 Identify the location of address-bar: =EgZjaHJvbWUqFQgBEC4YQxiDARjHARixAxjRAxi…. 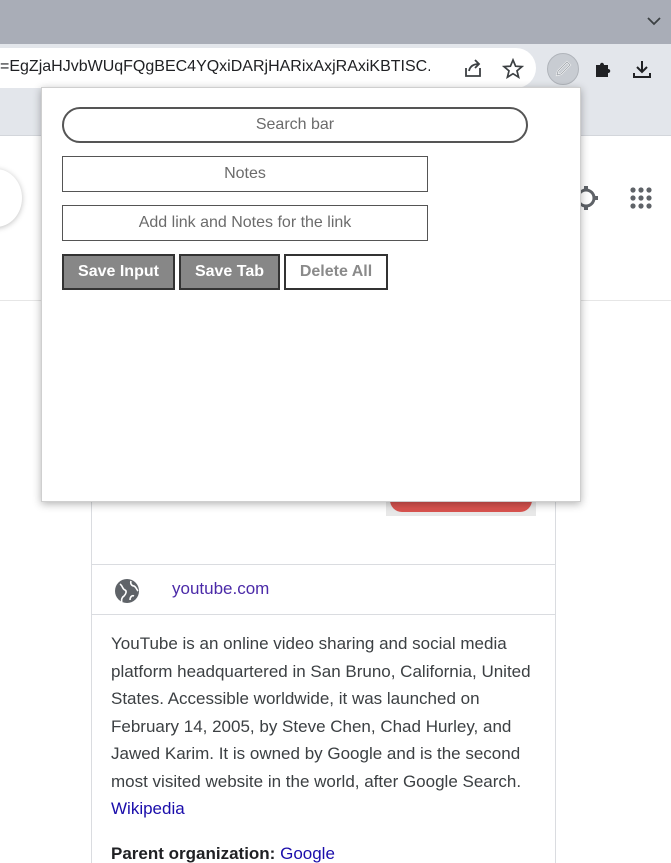
(268, 68).